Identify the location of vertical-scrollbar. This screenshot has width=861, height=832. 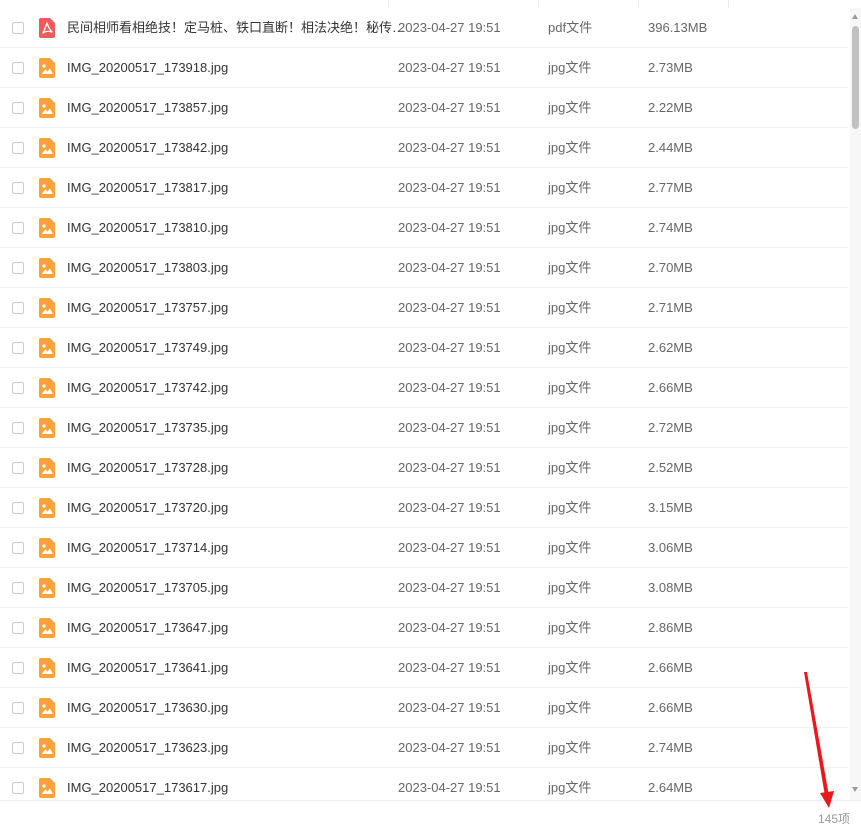
(855, 404).